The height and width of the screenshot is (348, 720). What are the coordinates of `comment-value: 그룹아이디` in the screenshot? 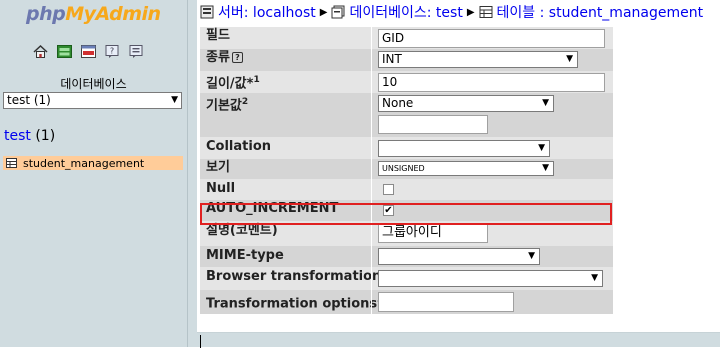 It's located at (412, 232).